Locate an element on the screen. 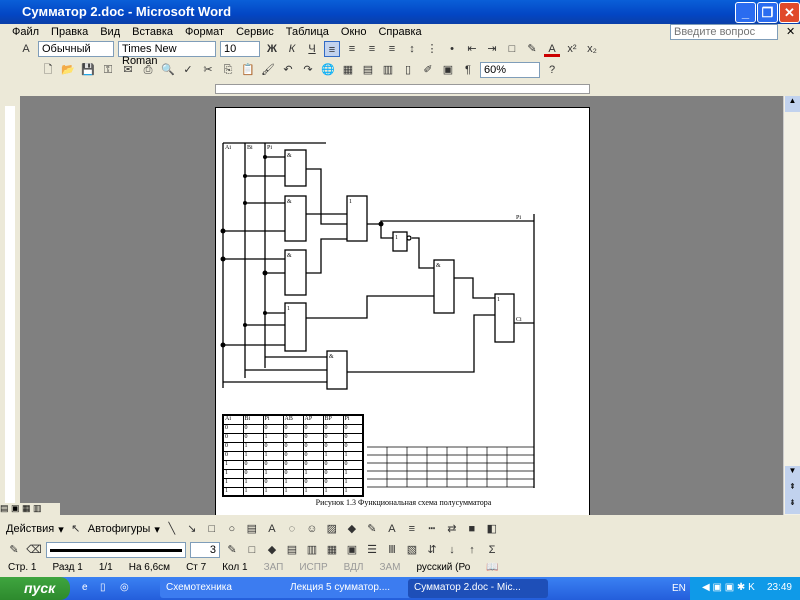 This screenshot has height=600, width=800. fill-color-icon: ◆ is located at coordinates (352, 529).